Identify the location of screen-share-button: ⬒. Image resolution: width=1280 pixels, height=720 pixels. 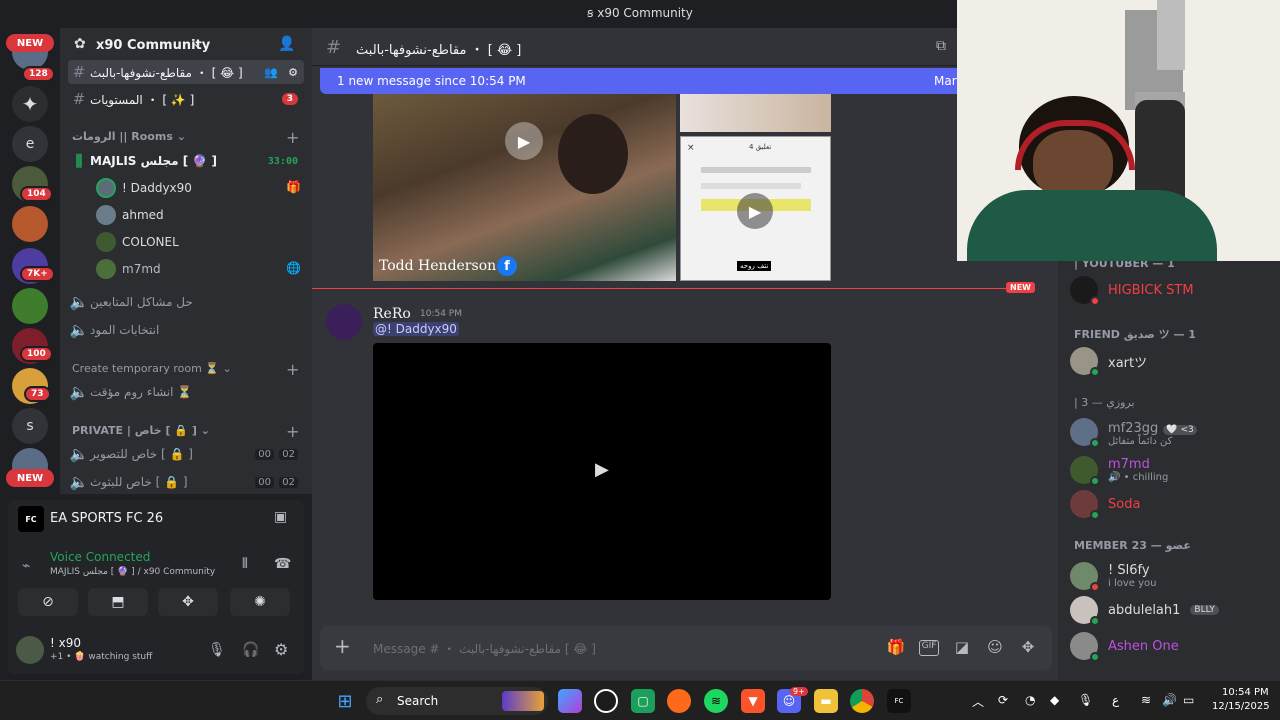
(118, 602).